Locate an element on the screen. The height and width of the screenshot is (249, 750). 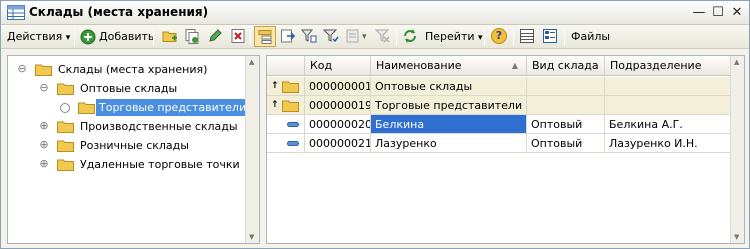
help-icon: ? is located at coordinates (499, 36).